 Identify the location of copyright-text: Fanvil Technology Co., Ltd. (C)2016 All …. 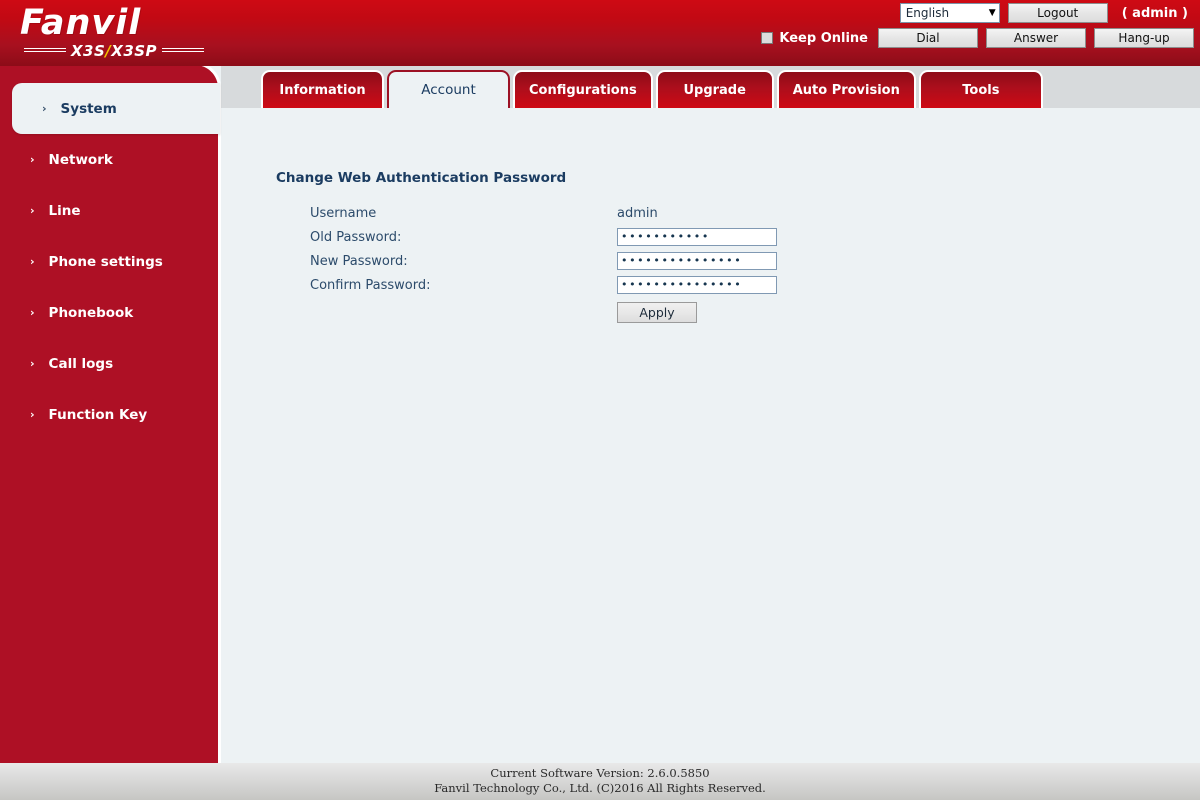
(600, 788).